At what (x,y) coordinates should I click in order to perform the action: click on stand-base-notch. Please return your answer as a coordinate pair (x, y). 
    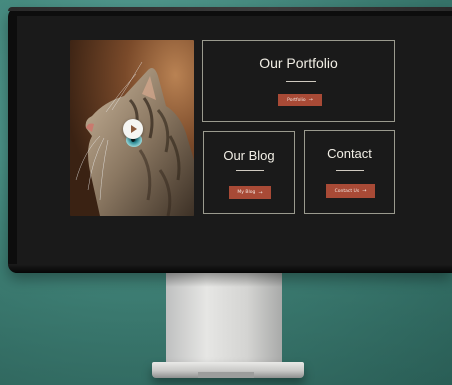
    Looking at the image, I should click on (226, 375).